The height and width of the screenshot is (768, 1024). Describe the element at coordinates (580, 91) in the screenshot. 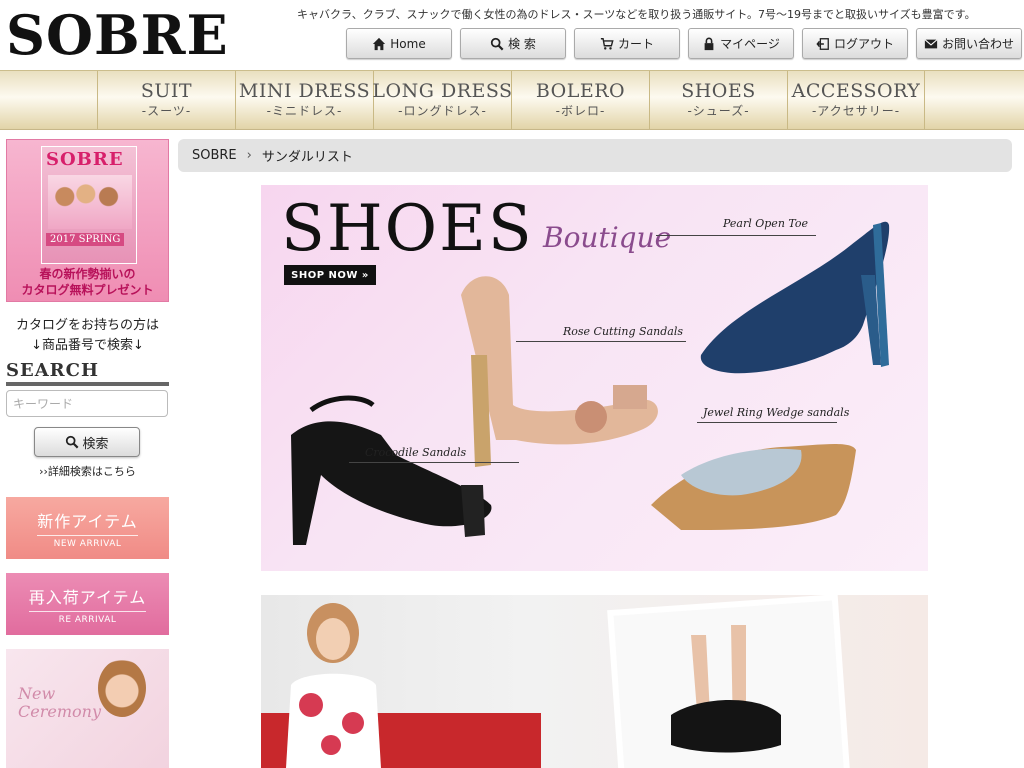

I see `category-bolero-en: BOLERO` at that location.